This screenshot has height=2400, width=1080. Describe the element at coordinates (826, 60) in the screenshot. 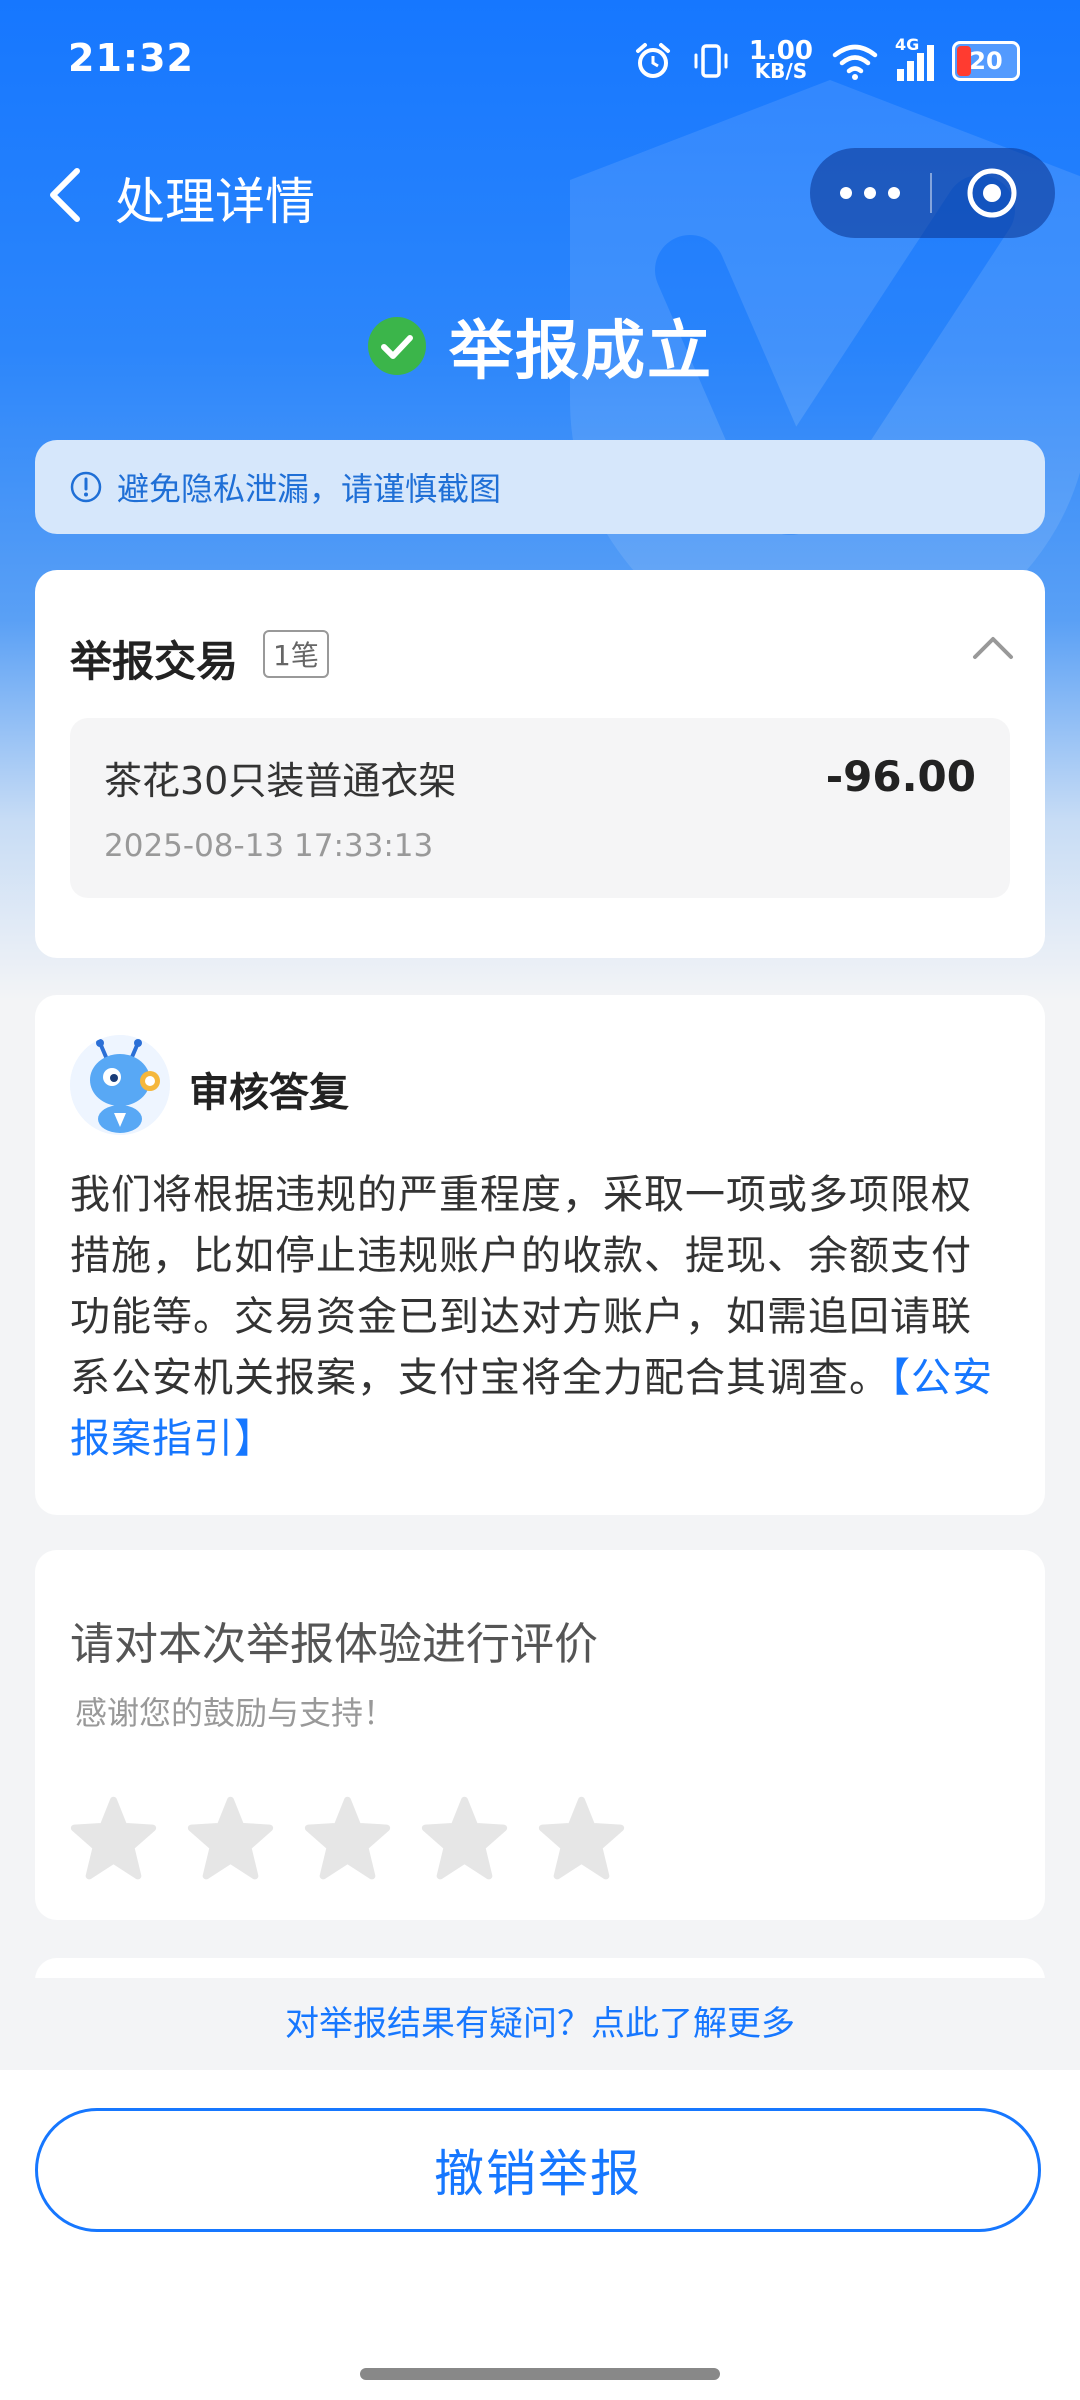

I see `status-icons: 1.00 KB/S 4G 20` at that location.